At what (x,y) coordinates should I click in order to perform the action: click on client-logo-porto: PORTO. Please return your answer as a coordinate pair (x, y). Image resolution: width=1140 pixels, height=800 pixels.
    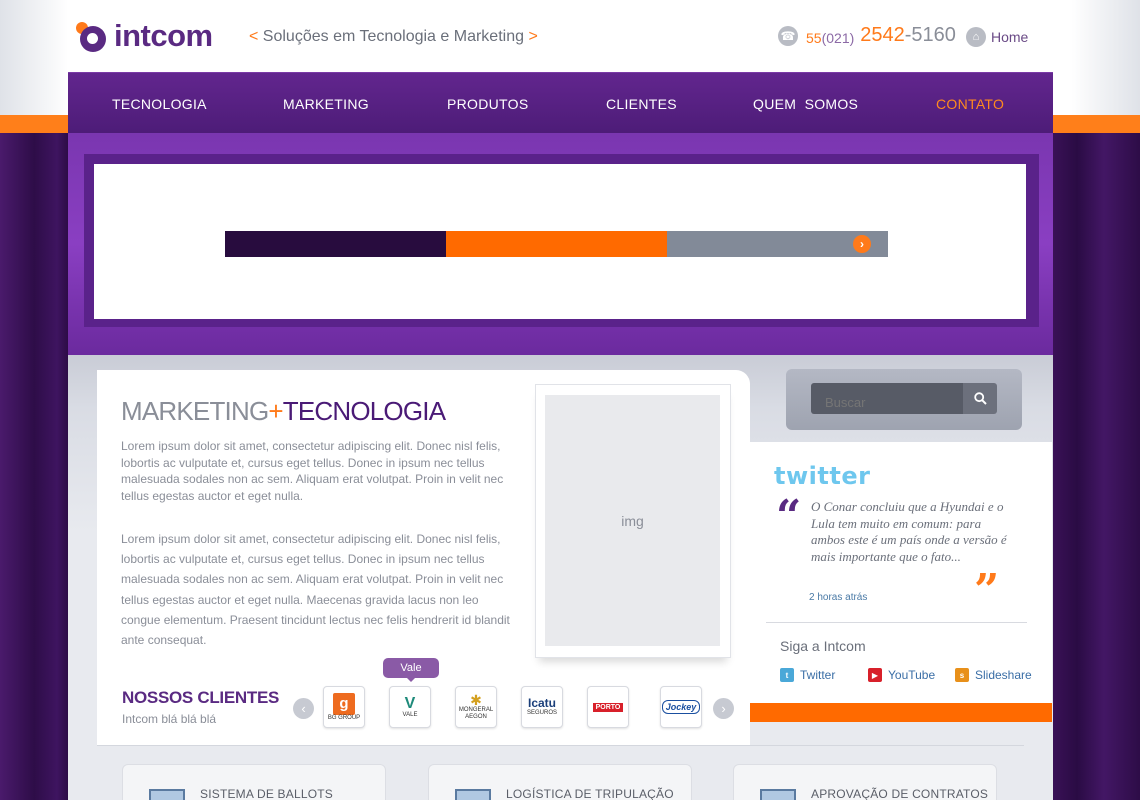
    Looking at the image, I should click on (608, 707).